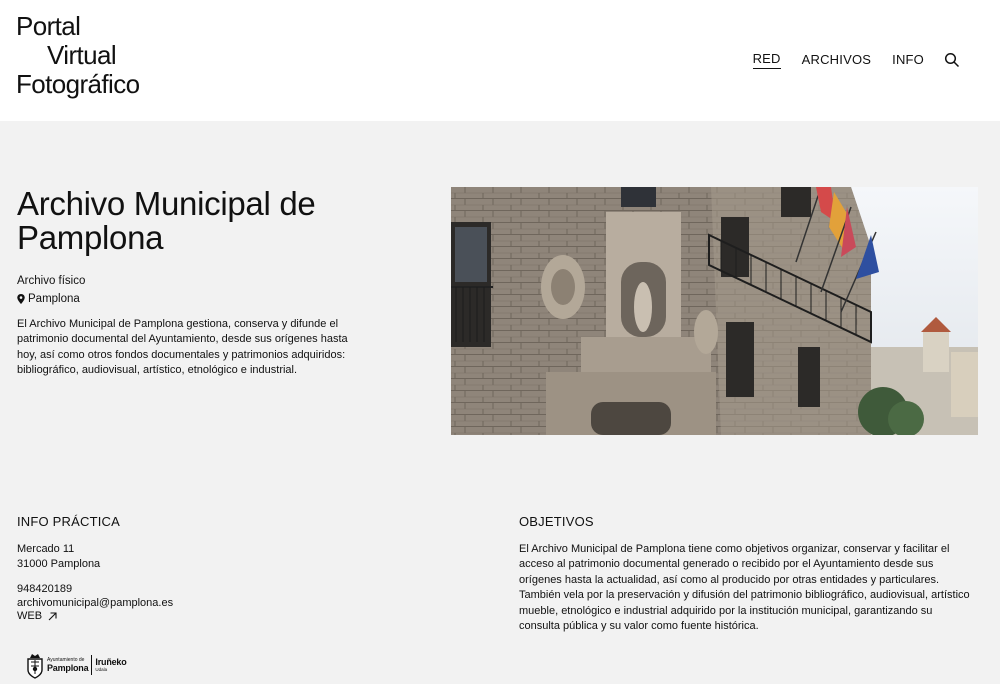  I want to click on location: Pamplona, so click(48, 299).